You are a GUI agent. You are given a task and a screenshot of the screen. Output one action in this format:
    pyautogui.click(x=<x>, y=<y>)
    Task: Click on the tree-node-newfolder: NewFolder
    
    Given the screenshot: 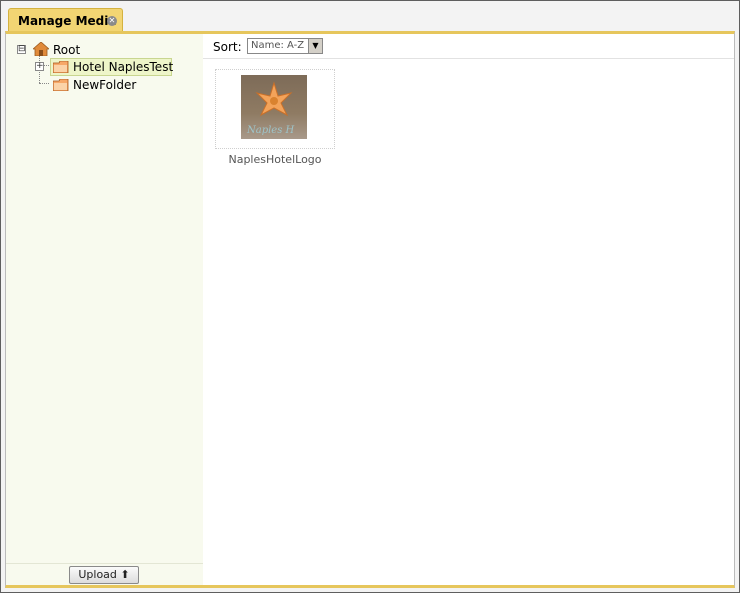 What is the action you would take?
    pyautogui.click(x=105, y=85)
    